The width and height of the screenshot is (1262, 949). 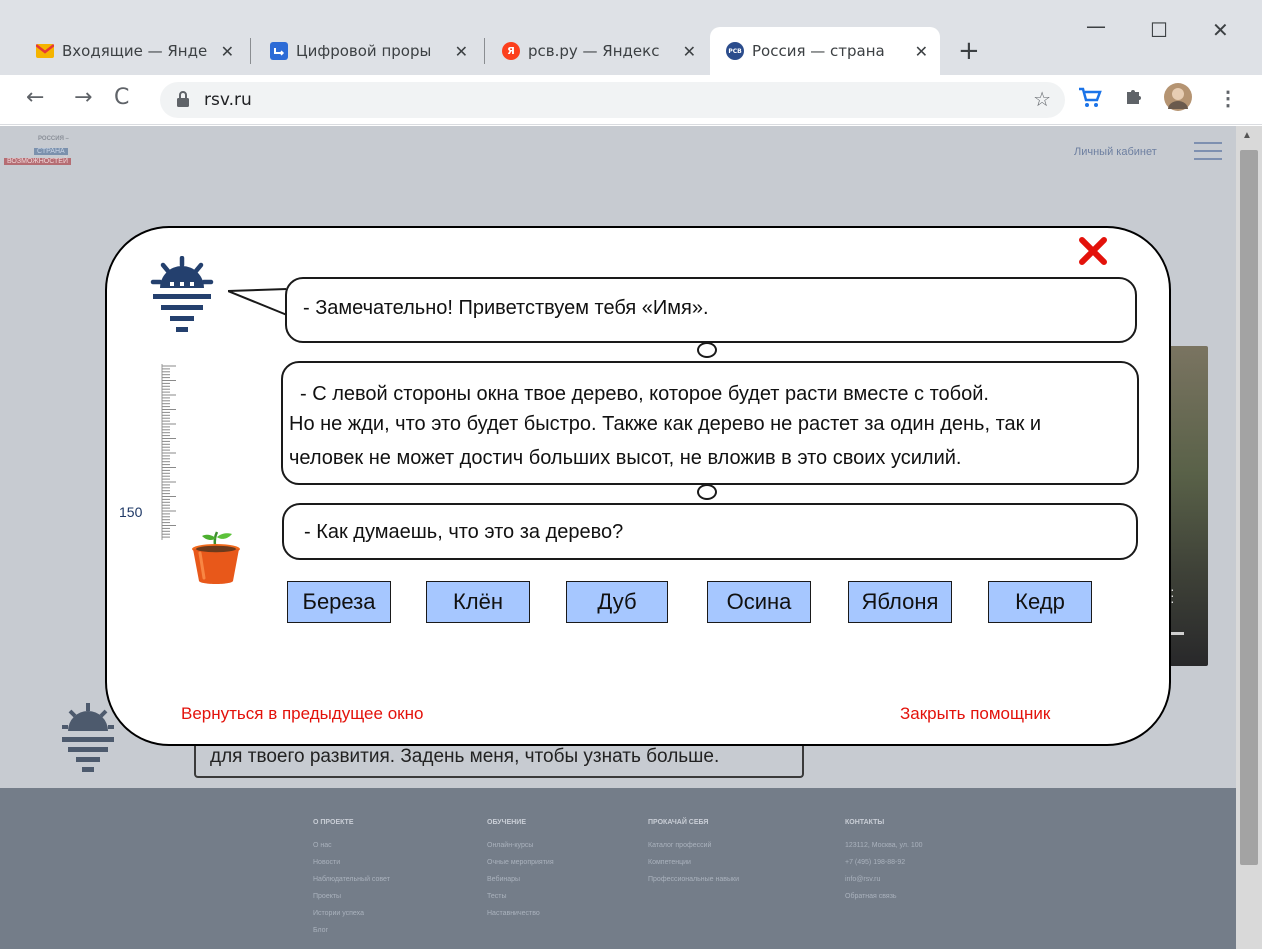 I want to click on footer-link: Вебинары, so click(x=520, y=879).